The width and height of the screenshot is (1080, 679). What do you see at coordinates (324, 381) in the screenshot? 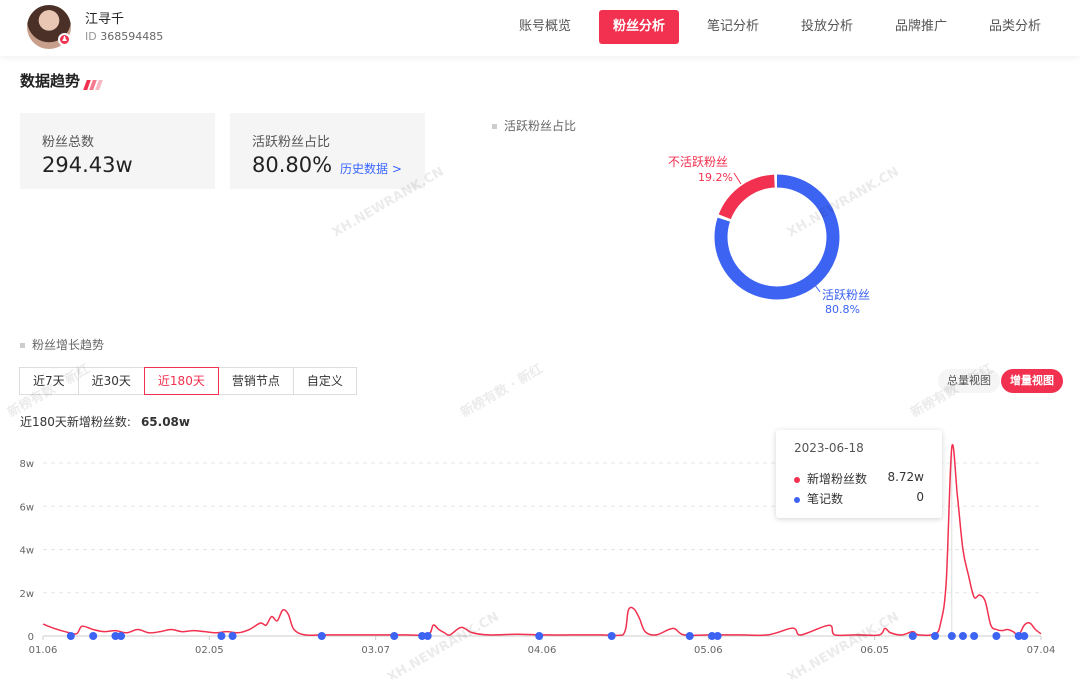
I see `tab-custom: 自定义` at bounding box center [324, 381].